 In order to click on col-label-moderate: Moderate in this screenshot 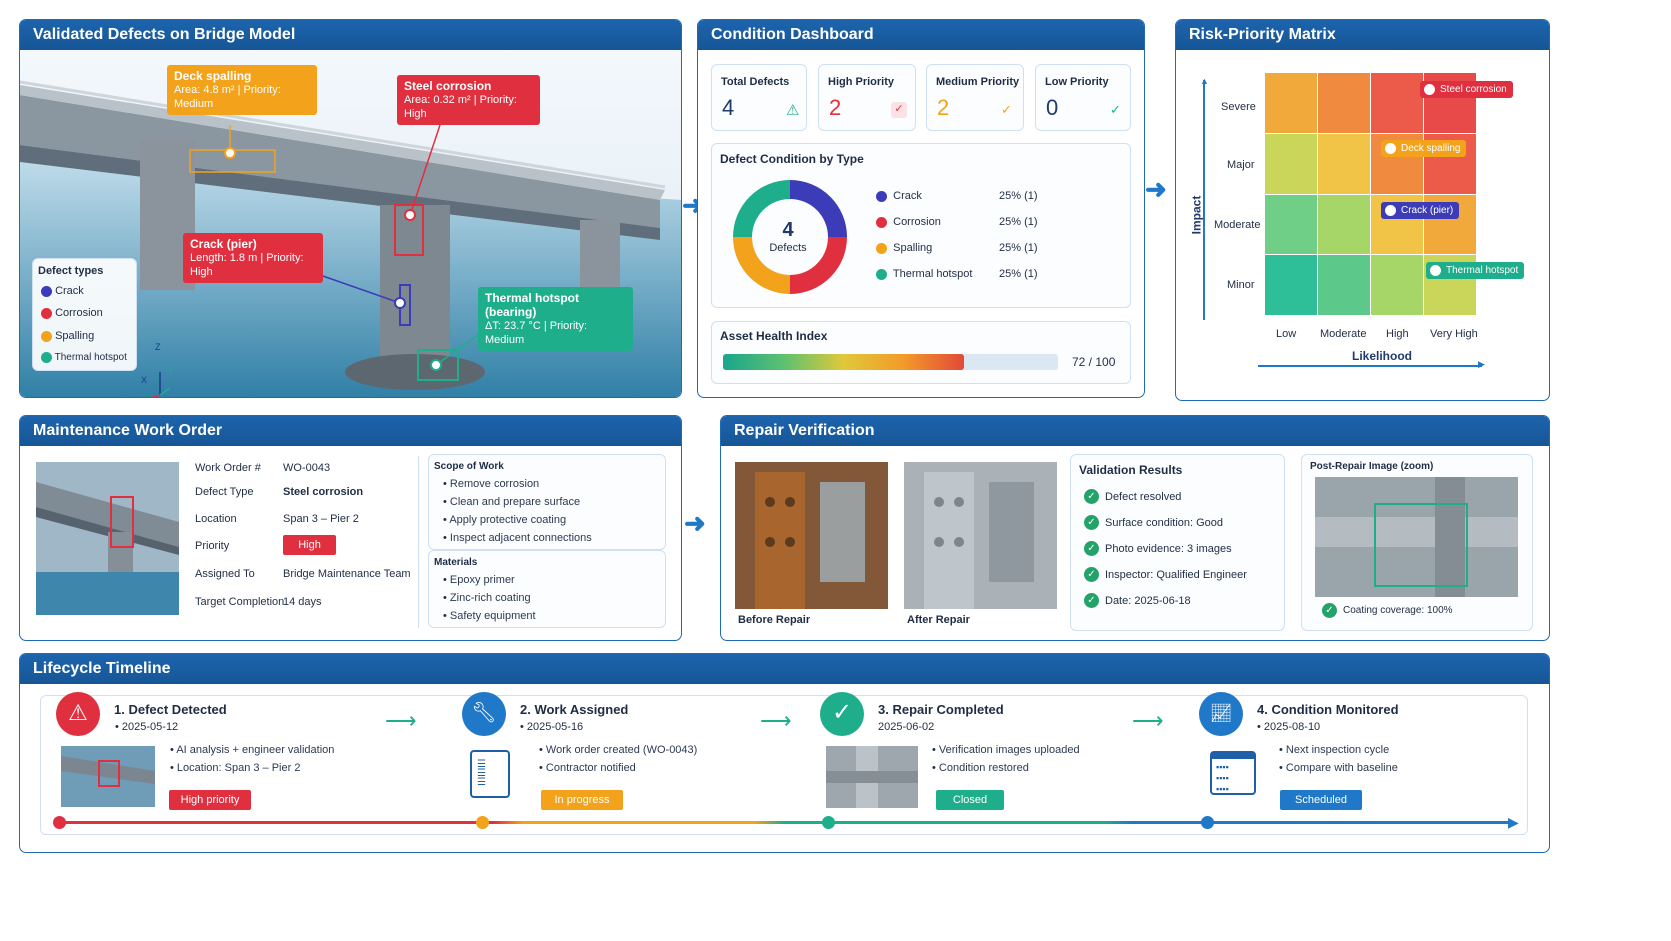, I will do `click(1343, 334)`.